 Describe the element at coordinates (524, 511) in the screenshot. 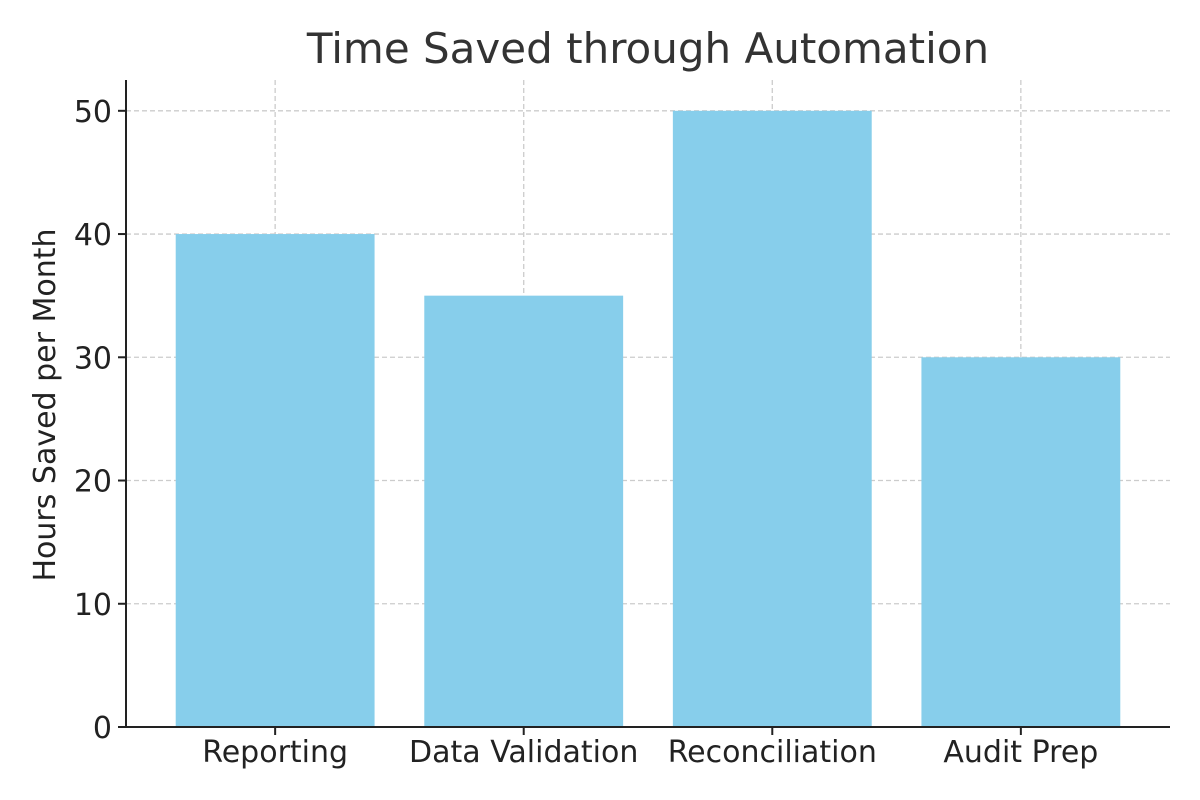

I see `bar-data-validation` at that location.